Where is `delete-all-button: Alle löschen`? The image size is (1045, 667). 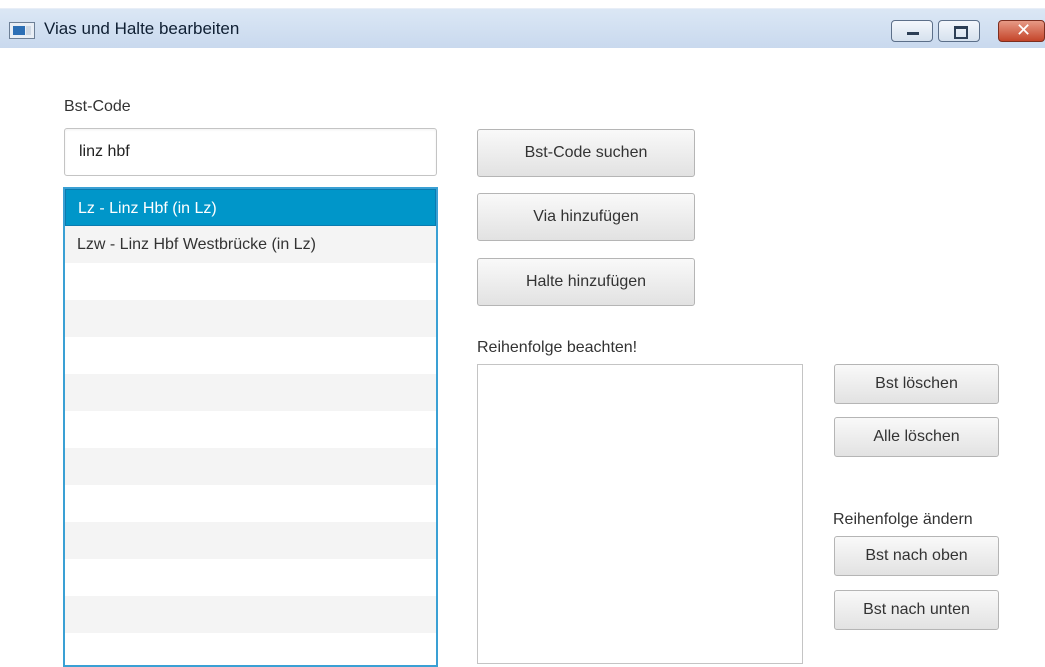
delete-all-button: Alle löschen is located at coordinates (916, 437).